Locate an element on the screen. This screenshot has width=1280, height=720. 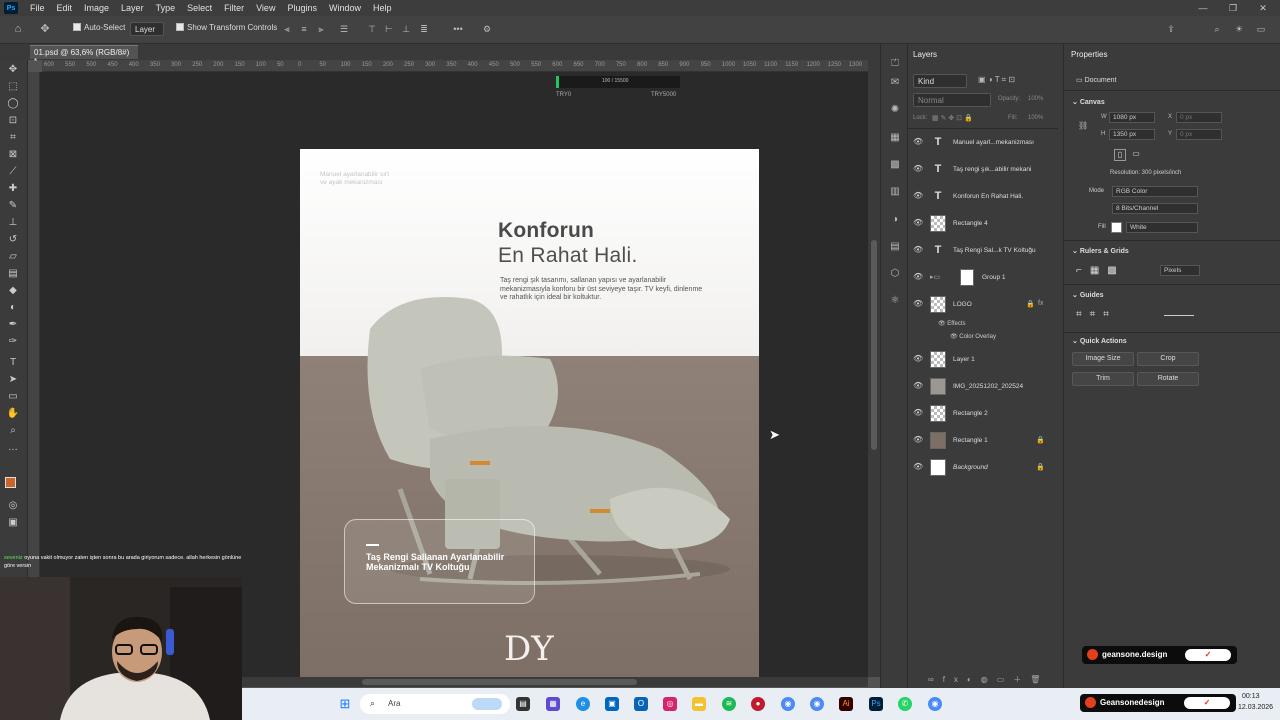
move-tool-icon: ✥ is located at coordinates (45, 29).